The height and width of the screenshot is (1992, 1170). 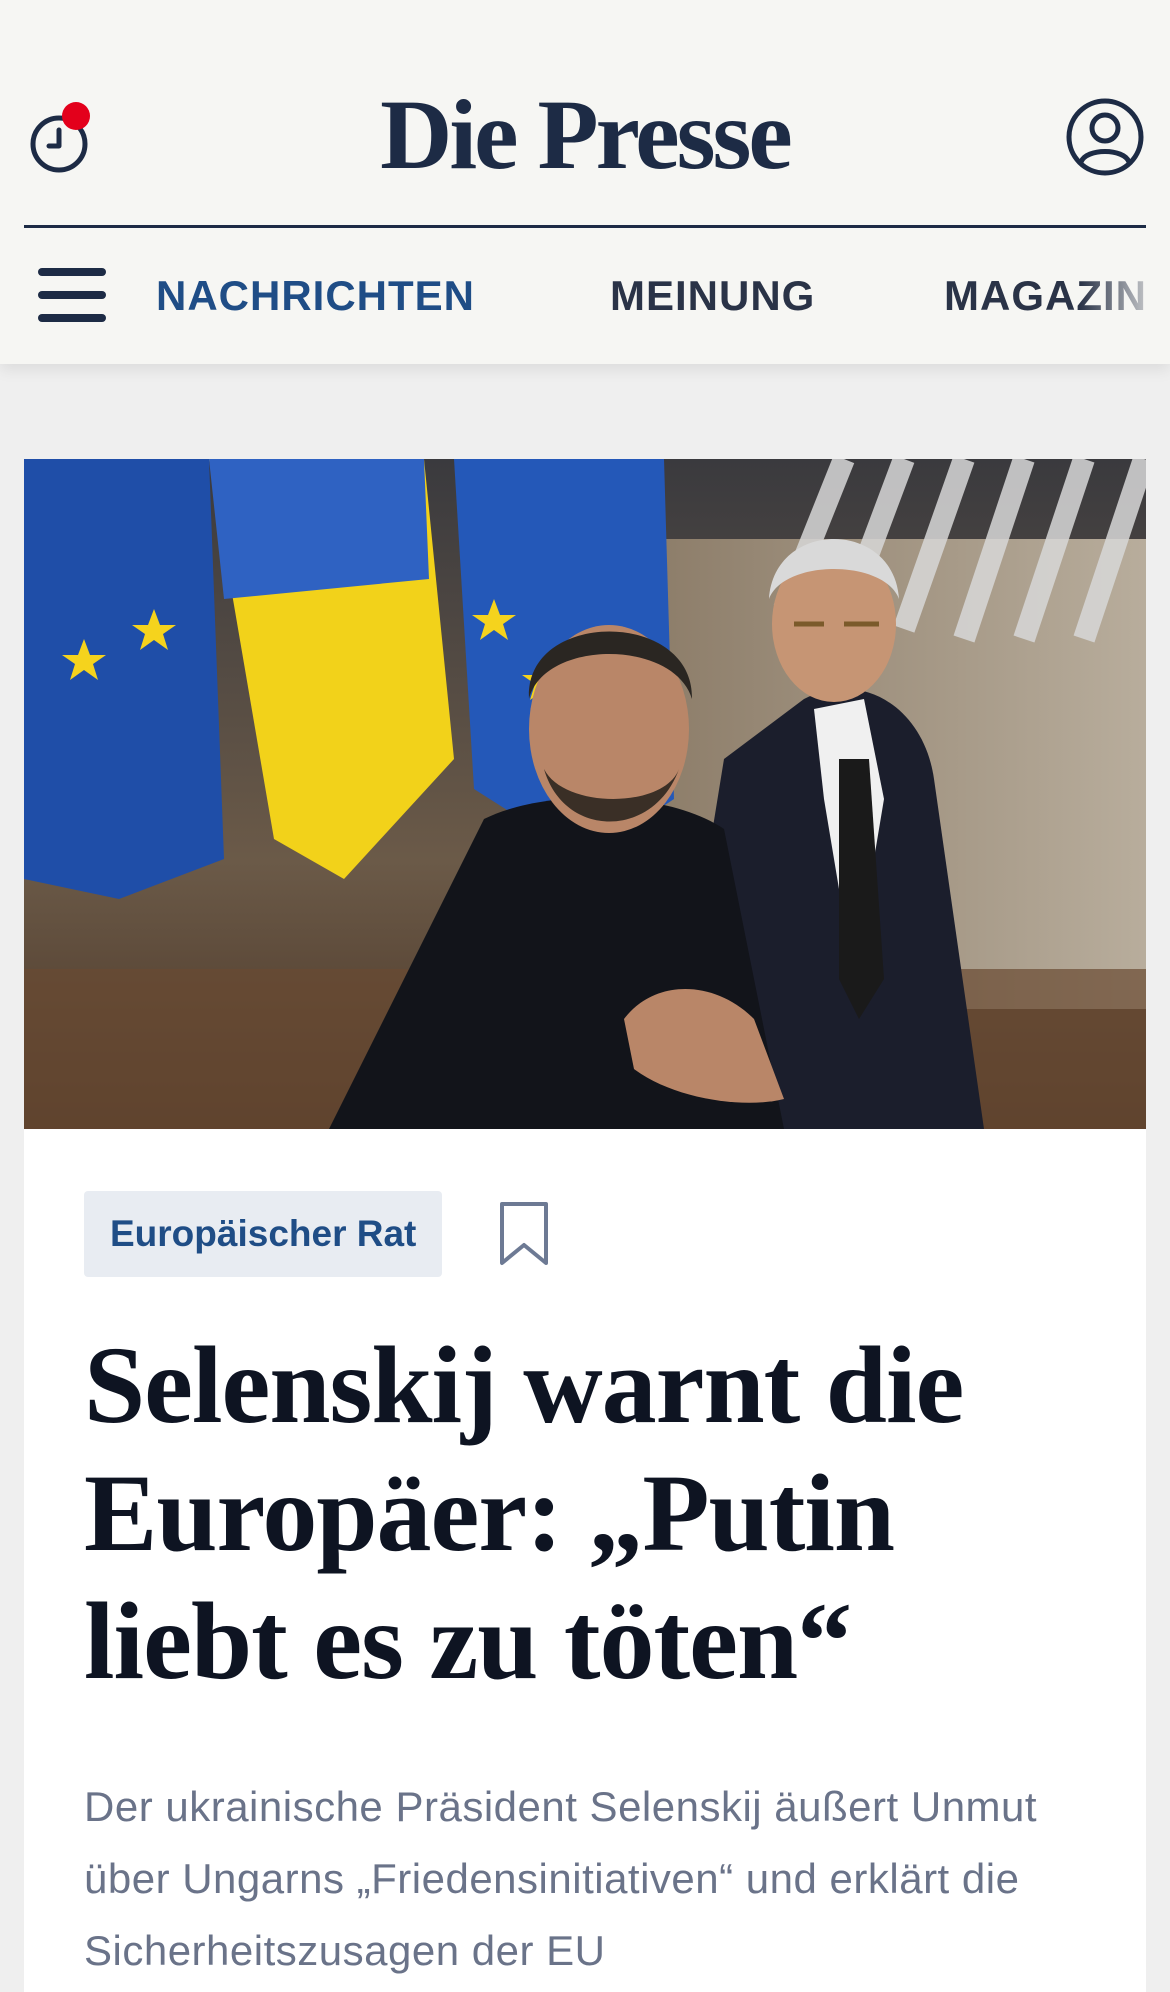 I want to click on history-clock-icon, so click(x=60, y=137).